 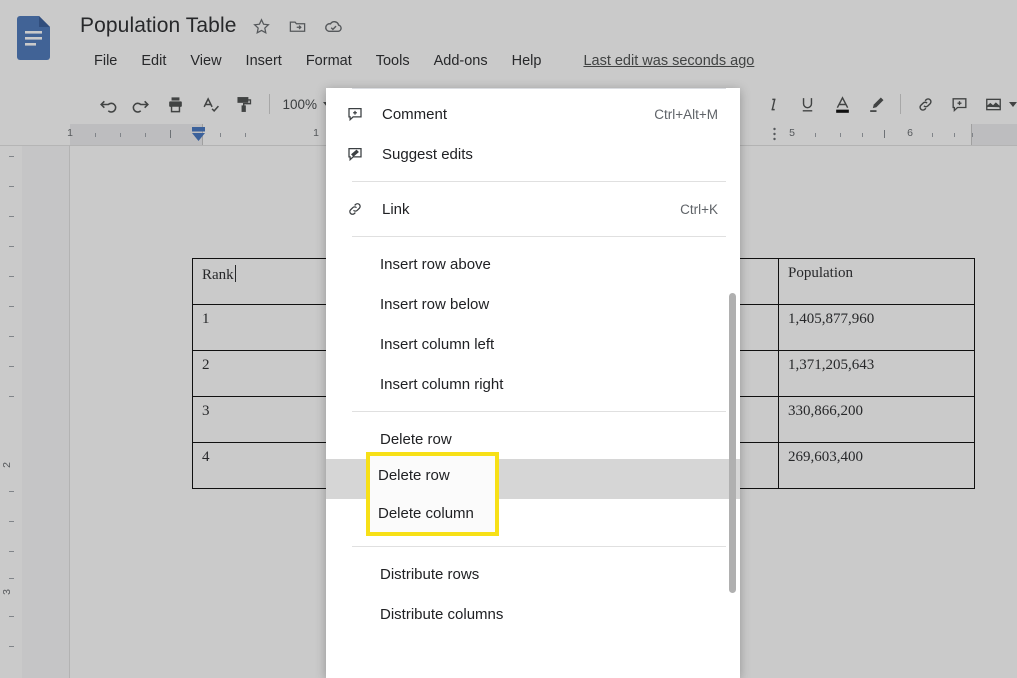 I want to click on menu-item-label: Insert row above, so click(x=435, y=264).